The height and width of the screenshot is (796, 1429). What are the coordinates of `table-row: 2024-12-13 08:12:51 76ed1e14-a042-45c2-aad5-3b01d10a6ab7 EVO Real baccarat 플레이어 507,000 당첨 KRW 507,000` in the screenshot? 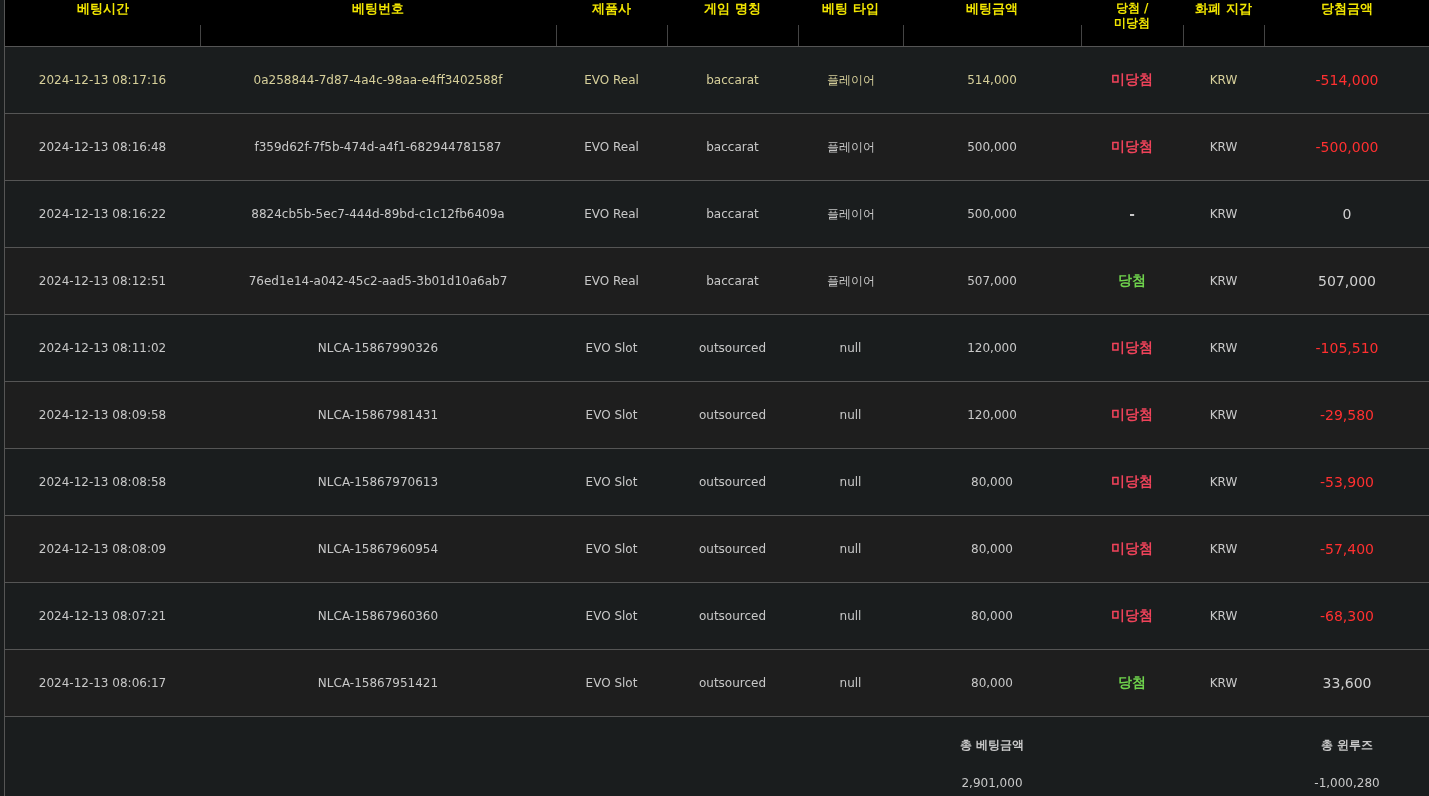 It's located at (717, 281).